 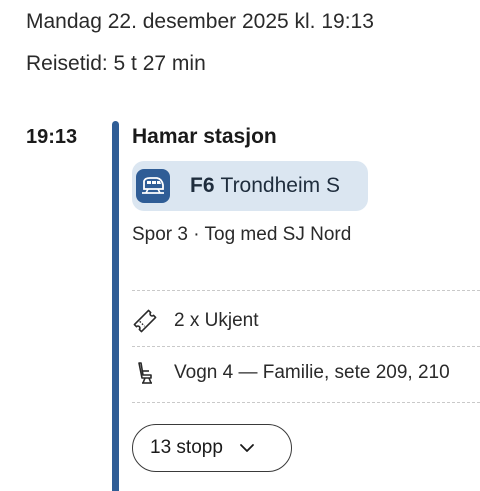 I want to click on chevron-down-icon, so click(x=247, y=448).